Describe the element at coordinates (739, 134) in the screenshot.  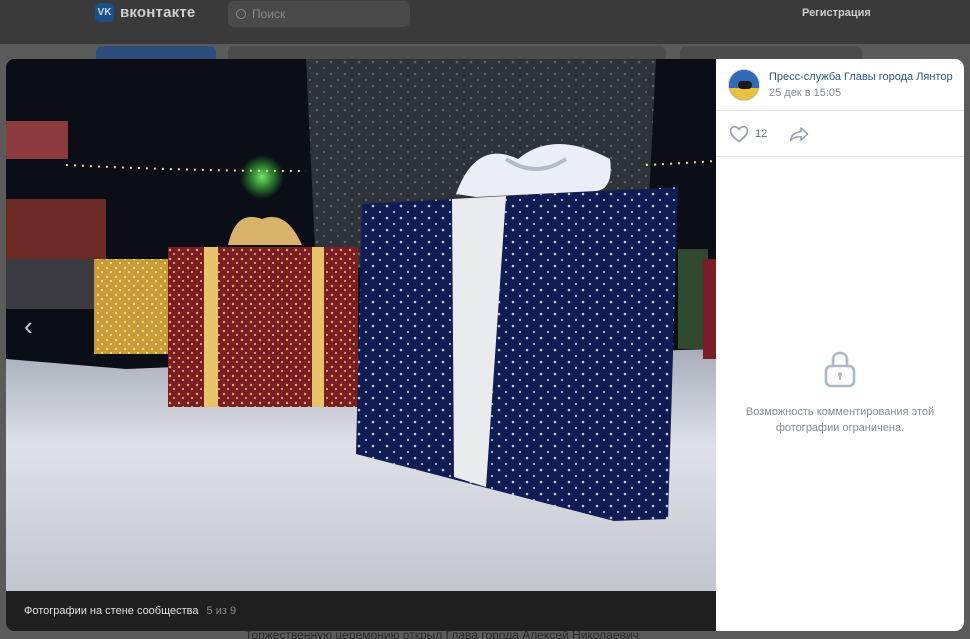
I see `heart-icon` at that location.